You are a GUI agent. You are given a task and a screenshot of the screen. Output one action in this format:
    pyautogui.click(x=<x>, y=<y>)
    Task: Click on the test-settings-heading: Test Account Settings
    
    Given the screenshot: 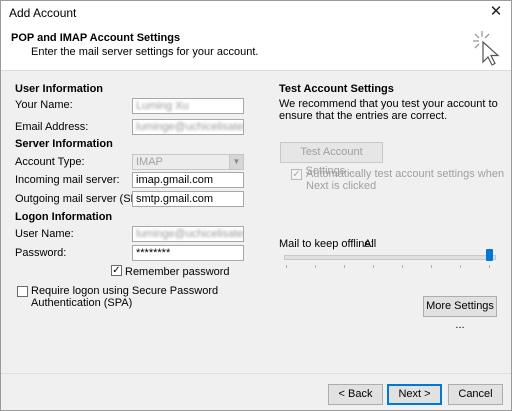 What is the action you would take?
    pyautogui.click(x=336, y=89)
    